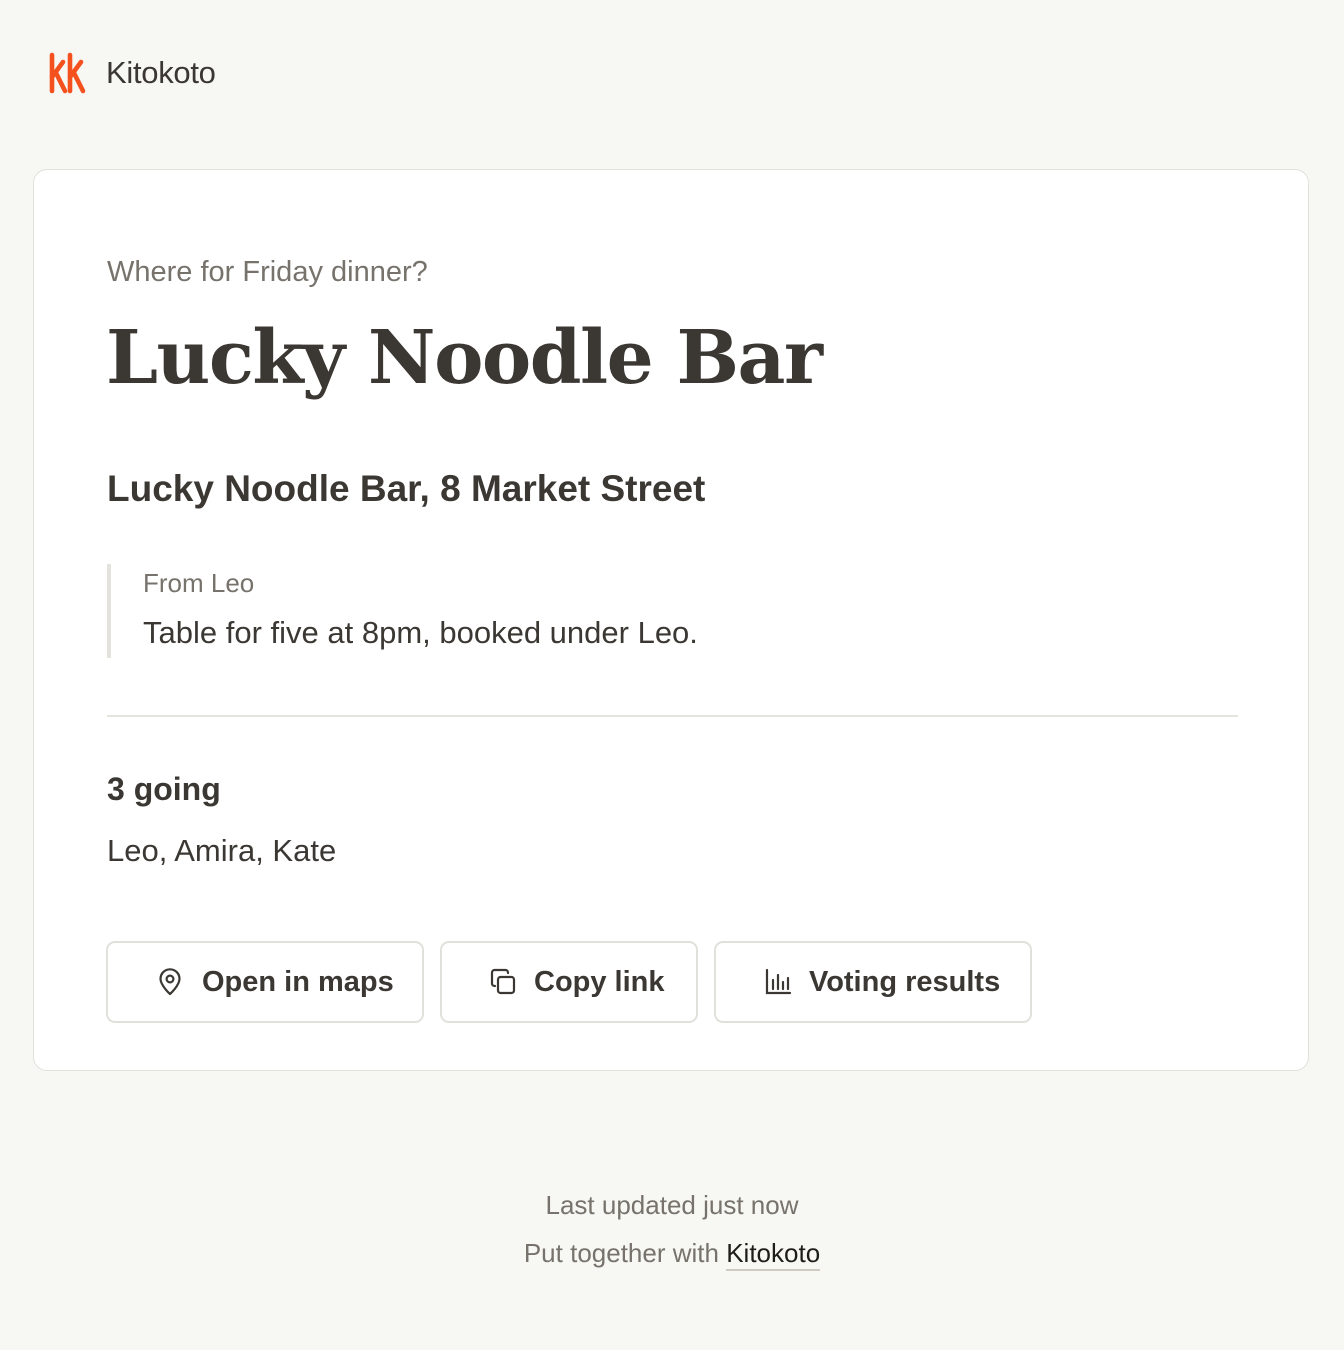 The width and height of the screenshot is (1344, 1350). What do you see at coordinates (778, 982) in the screenshot?
I see `bar-chart-icon` at bounding box center [778, 982].